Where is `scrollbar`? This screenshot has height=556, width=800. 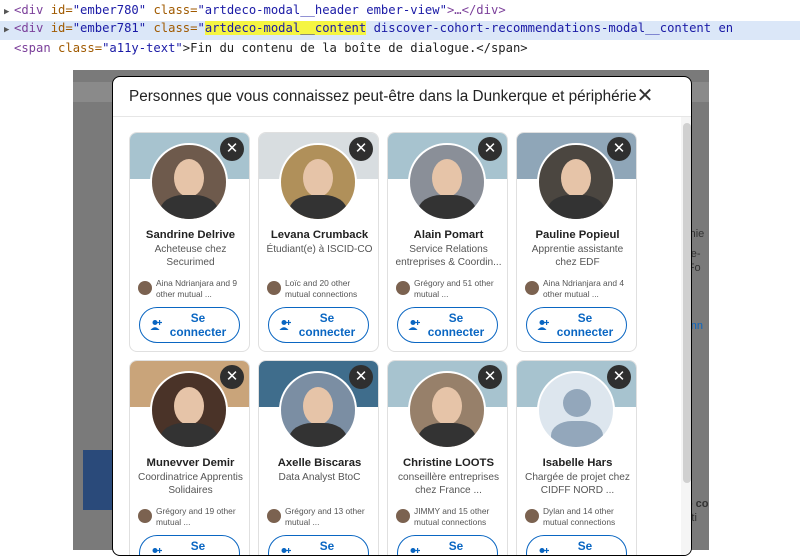
scrollbar is located at coordinates (686, 336).